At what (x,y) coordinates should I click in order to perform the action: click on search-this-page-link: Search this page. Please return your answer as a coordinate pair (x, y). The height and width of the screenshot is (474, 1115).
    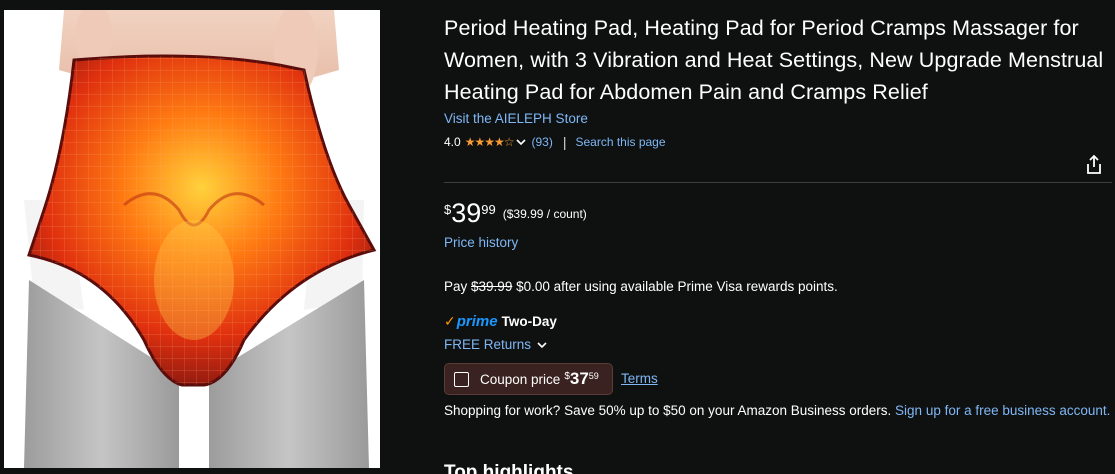
    Looking at the image, I should click on (620, 142).